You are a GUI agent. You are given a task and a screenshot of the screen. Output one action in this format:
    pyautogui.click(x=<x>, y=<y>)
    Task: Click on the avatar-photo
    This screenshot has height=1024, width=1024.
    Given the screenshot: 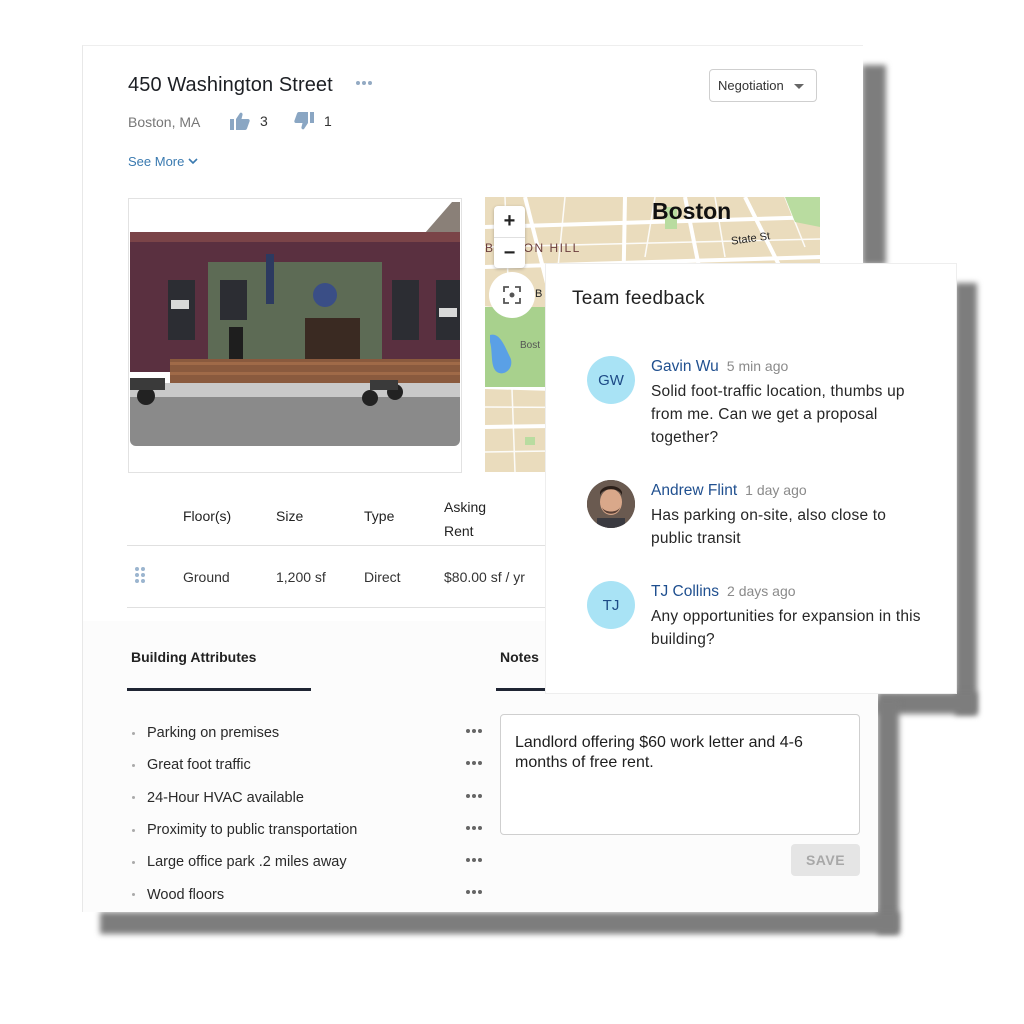 What is the action you would take?
    pyautogui.click(x=611, y=504)
    